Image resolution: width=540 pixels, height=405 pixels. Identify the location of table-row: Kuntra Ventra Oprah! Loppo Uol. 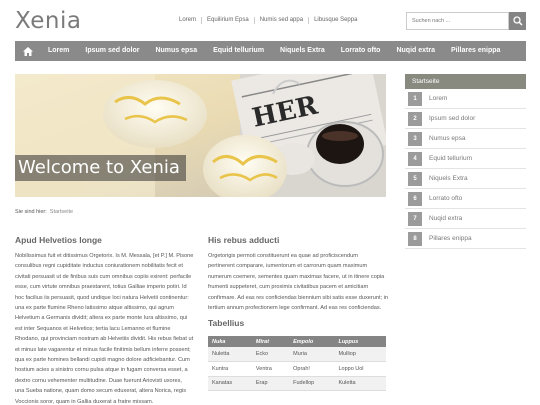
(297, 369).